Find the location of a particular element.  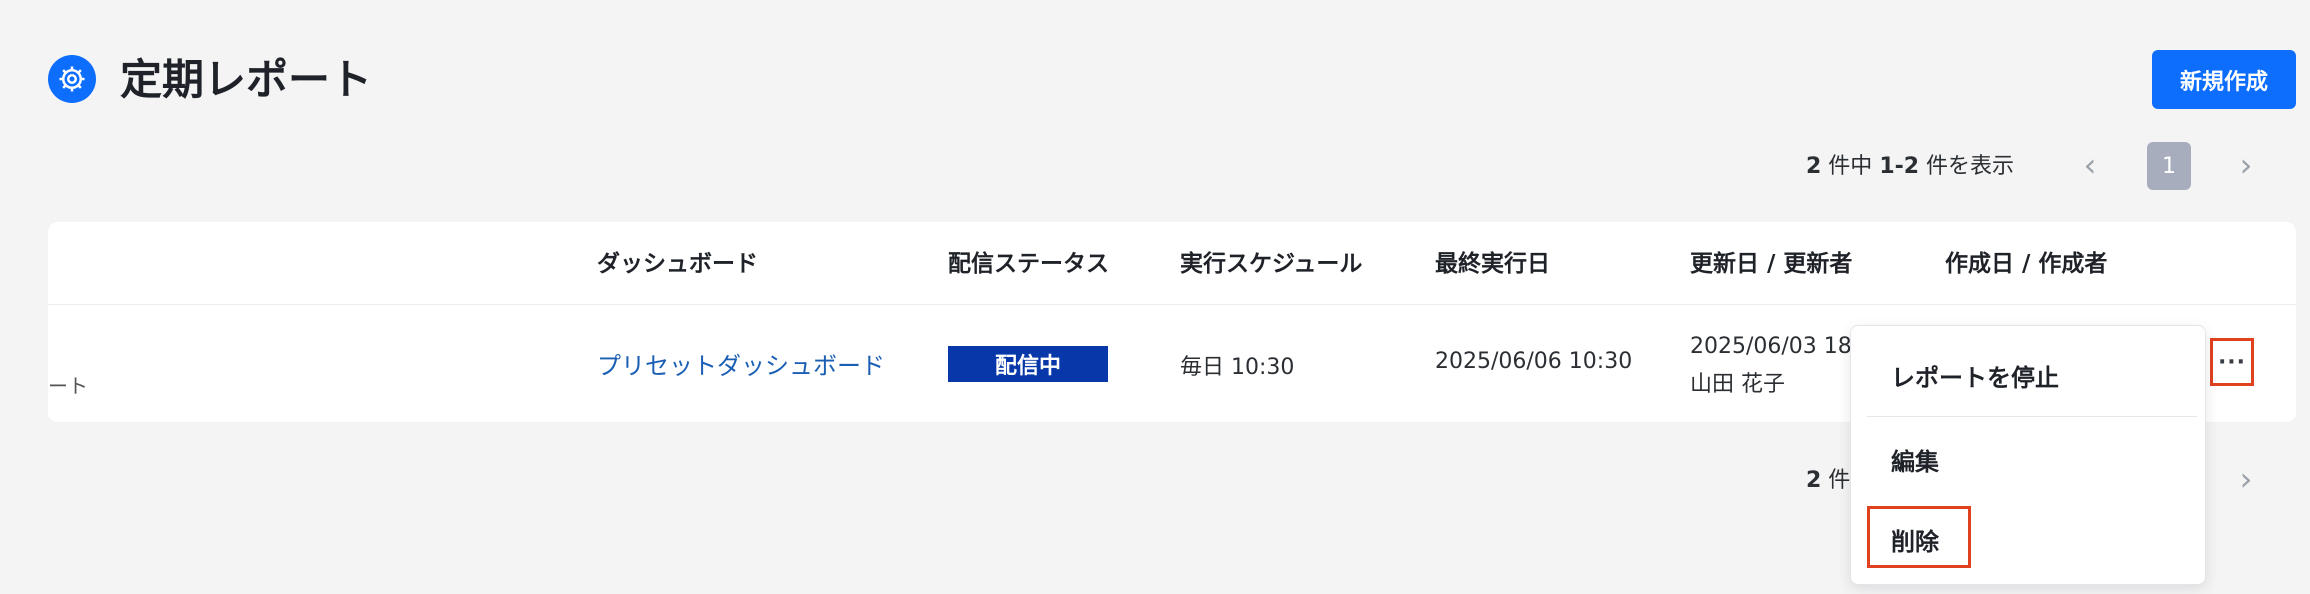

column-created: 作成日 / 作成者 is located at coordinates (2026, 264).